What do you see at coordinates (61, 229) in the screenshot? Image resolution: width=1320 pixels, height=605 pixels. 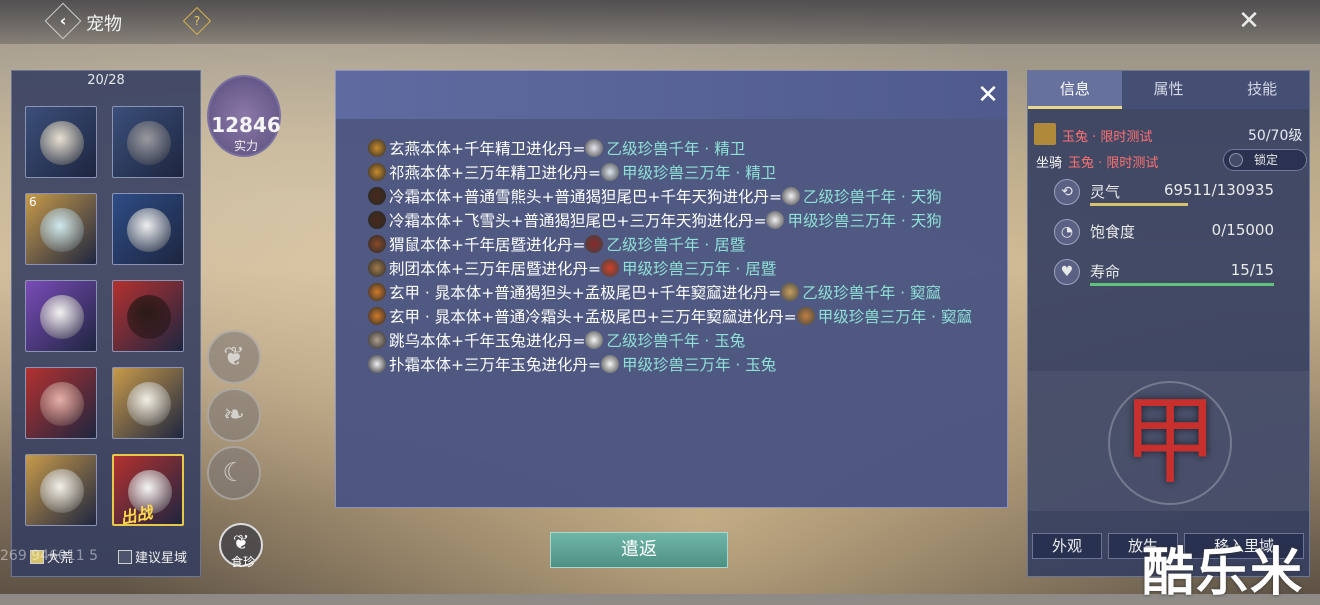 I see `pet-slot: 6` at bounding box center [61, 229].